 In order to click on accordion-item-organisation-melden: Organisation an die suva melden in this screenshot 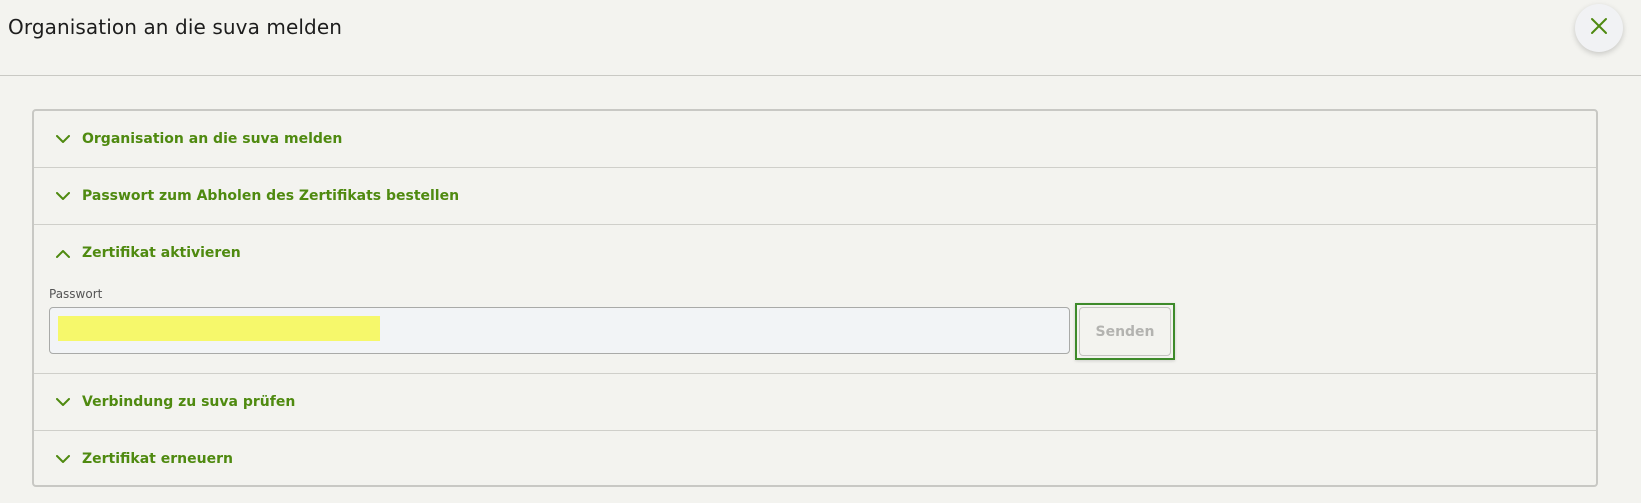, I will do `click(815, 139)`.